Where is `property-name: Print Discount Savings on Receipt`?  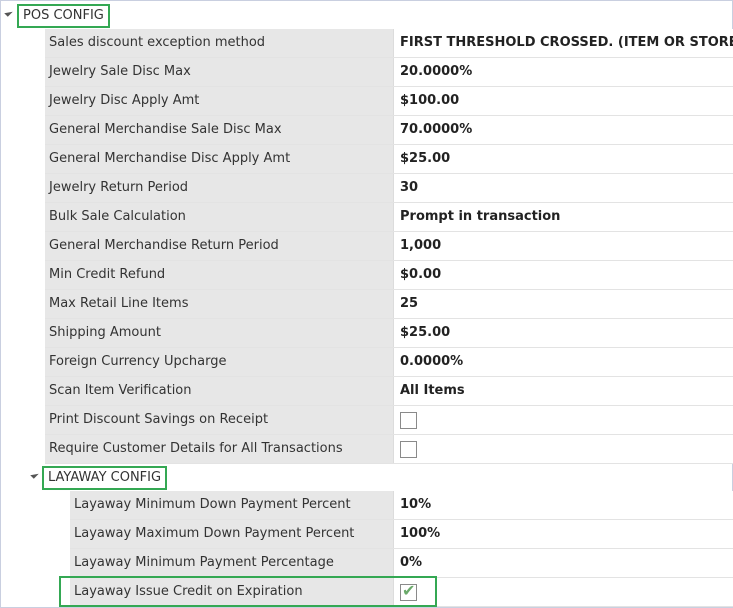
property-name: Print Discount Savings on Receipt is located at coordinates (159, 419).